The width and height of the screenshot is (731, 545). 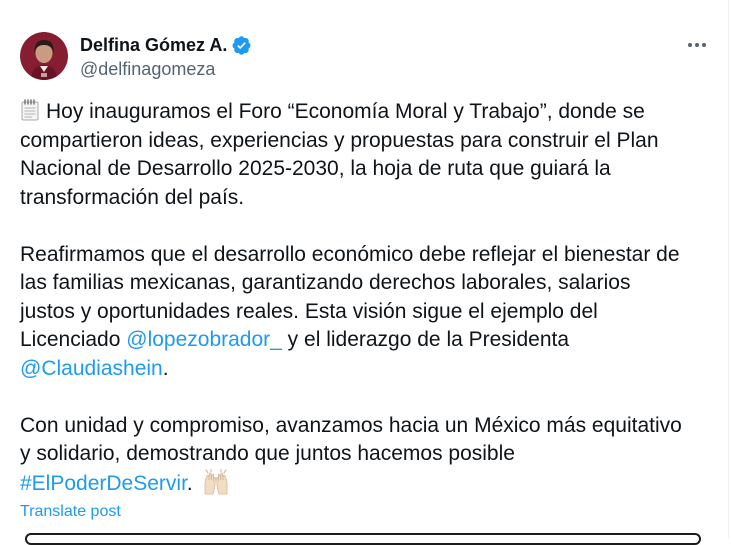 What do you see at coordinates (241, 45) in the screenshot?
I see `verified-badge-icon` at bounding box center [241, 45].